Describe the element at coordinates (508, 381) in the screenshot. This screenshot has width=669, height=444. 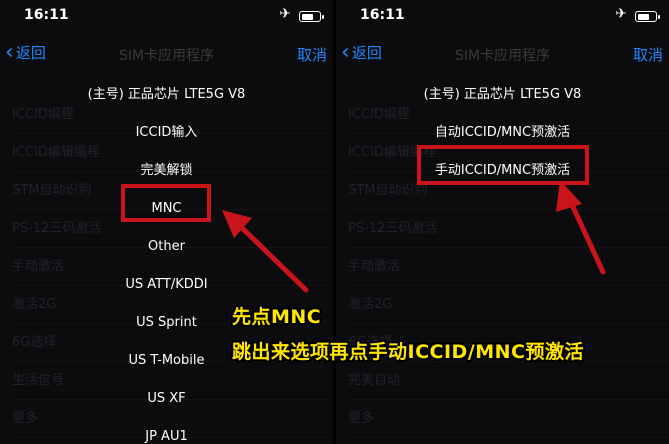
I see `background-list-item: 完美自动` at that location.